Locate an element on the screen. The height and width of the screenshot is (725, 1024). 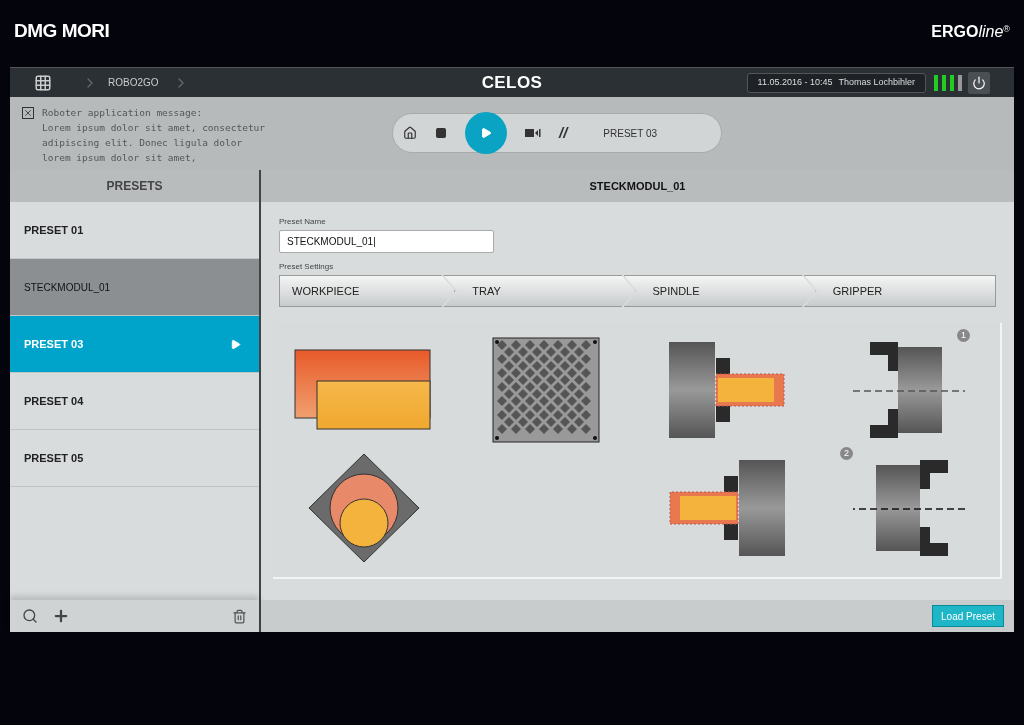
step-forward-icon is located at coordinates (533, 133).